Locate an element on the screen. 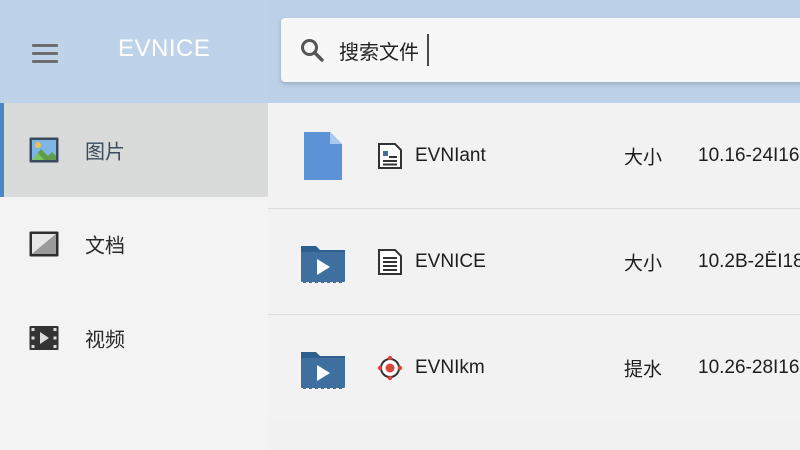 The width and height of the screenshot is (800, 450). sidebar-item-documents: 文档 is located at coordinates (134, 244).